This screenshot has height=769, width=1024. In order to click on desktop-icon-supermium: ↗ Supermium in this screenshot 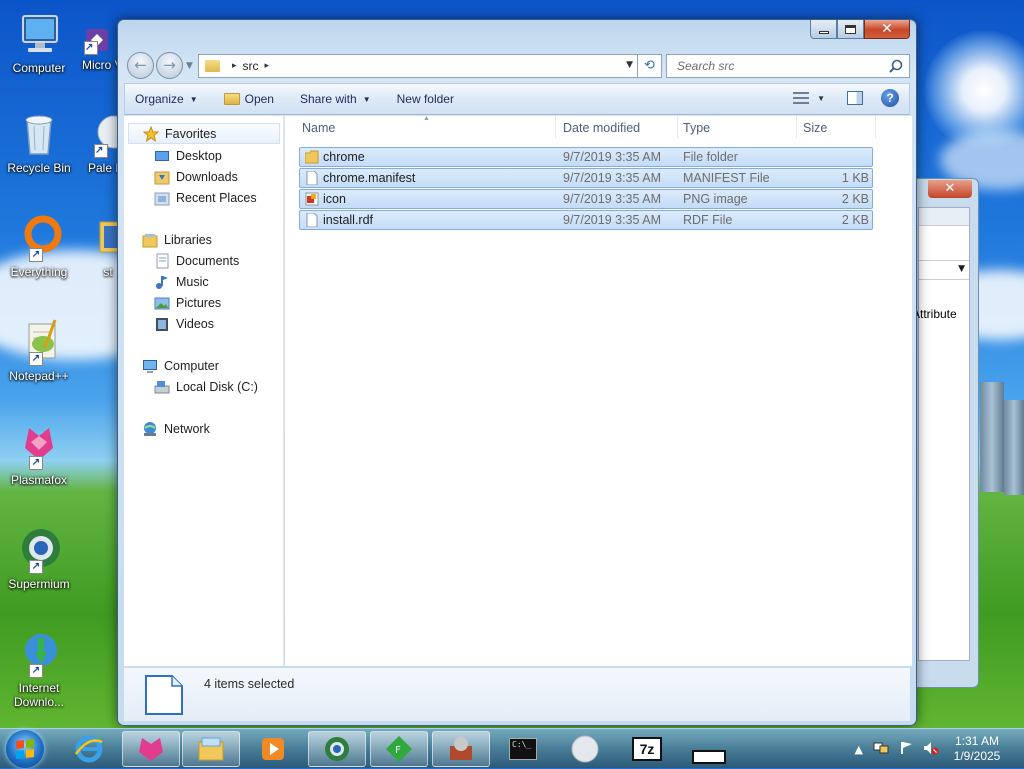, I will do `click(39, 558)`.